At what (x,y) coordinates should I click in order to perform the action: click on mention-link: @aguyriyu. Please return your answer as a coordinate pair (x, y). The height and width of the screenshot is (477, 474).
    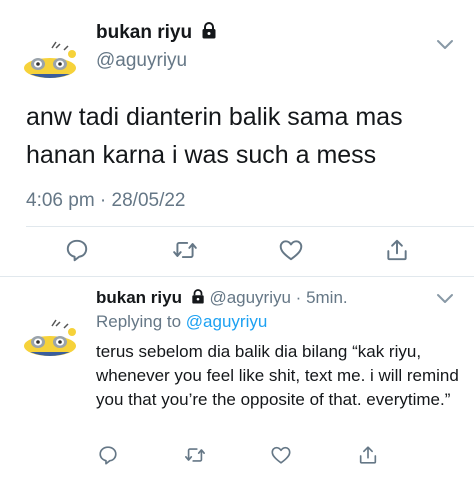
    Looking at the image, I should click on (227, 321).